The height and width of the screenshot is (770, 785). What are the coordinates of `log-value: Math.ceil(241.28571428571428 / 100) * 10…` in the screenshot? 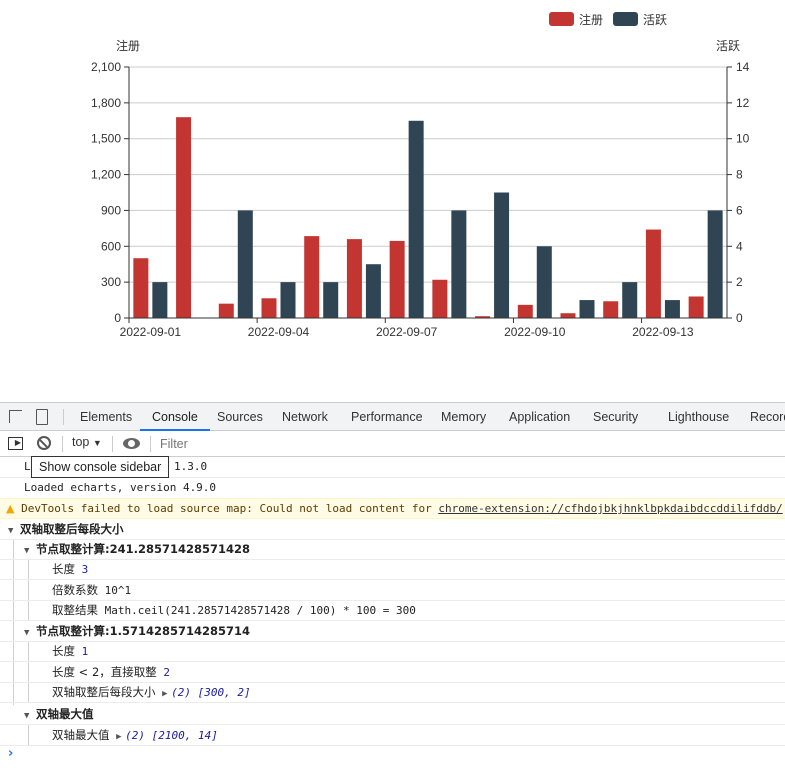 It's located at (260, 610).